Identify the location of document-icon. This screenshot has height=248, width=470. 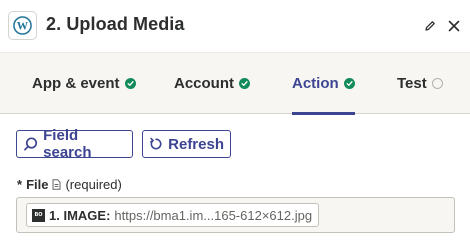
(56, 184).